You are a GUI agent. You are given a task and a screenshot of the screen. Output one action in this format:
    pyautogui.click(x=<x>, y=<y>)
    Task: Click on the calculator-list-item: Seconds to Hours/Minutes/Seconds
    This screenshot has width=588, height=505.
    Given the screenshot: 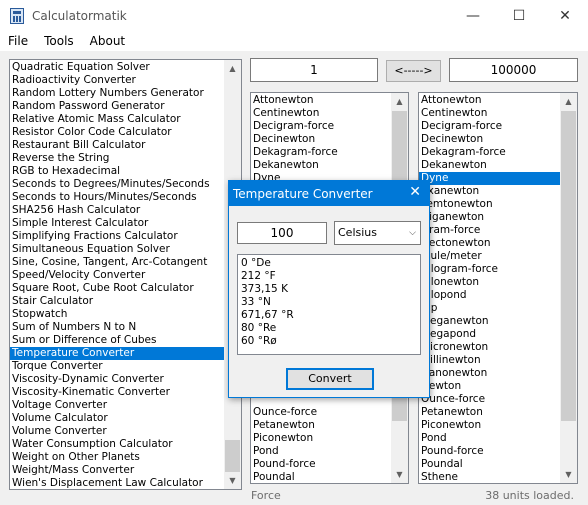 What is the action you would take?
    pyautogui.click(x=125, y=197)
    